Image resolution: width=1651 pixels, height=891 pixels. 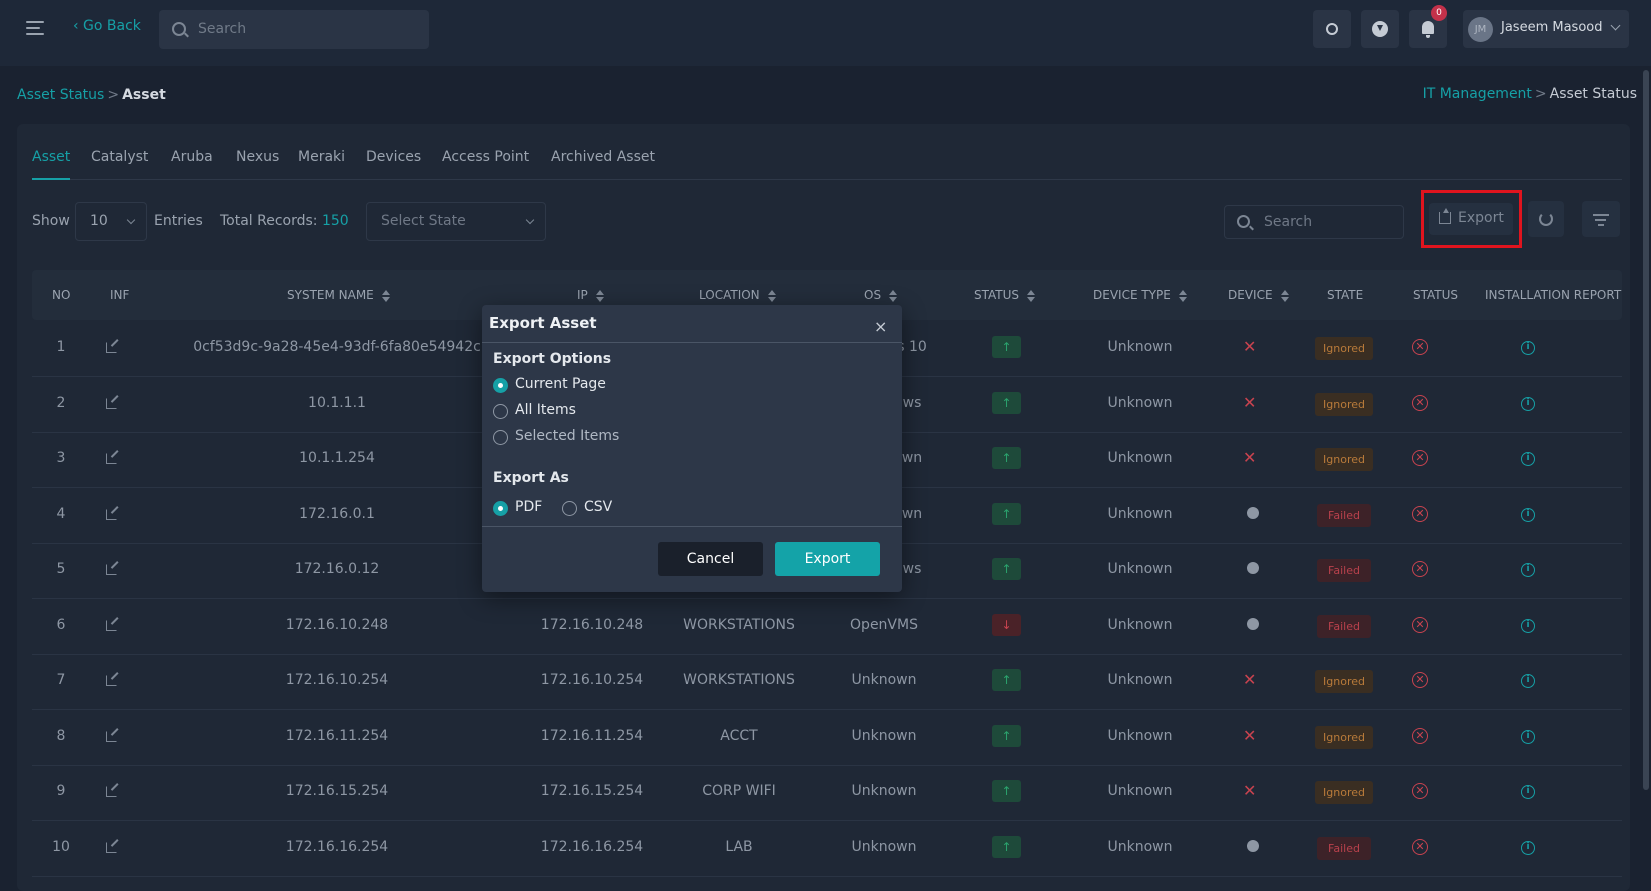 I want to click on modal-export-button: Export, so click(x=827, y=559).